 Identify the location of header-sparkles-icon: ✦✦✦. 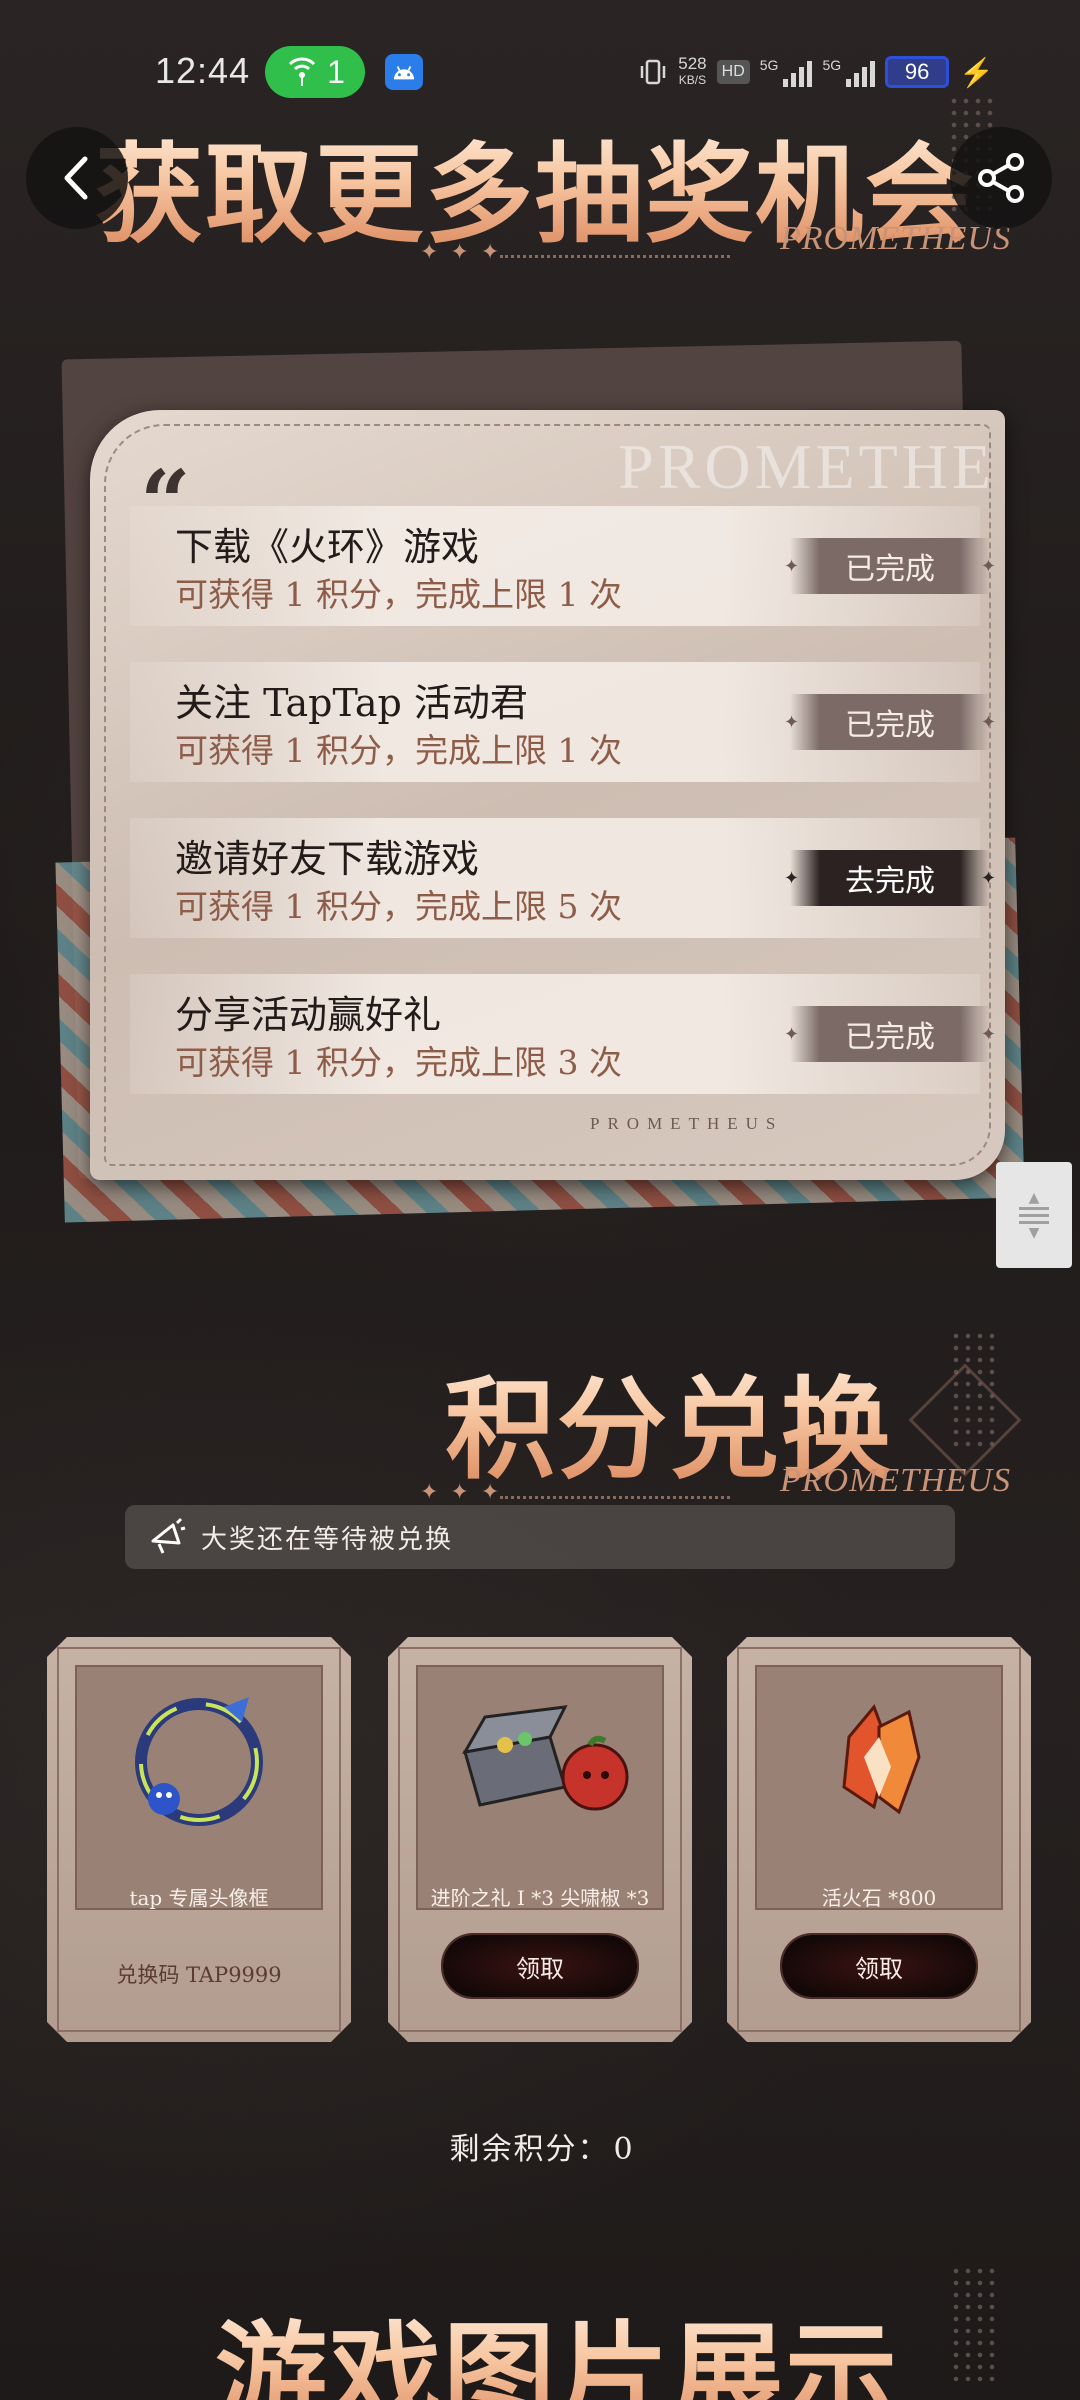
(466, 252).